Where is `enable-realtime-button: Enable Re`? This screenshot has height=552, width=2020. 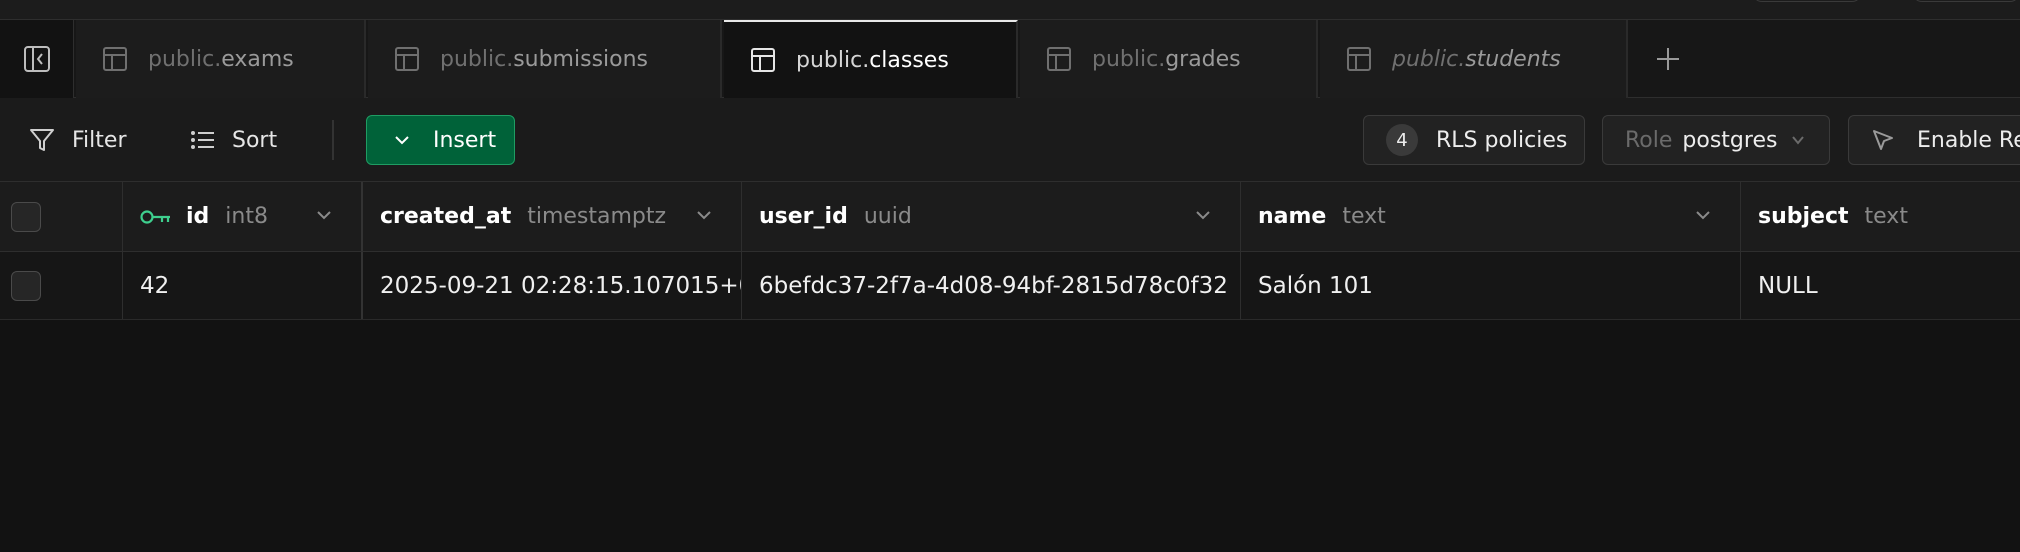 enable-realtime-button: Enable Re is located at coordinates (1934, 140).